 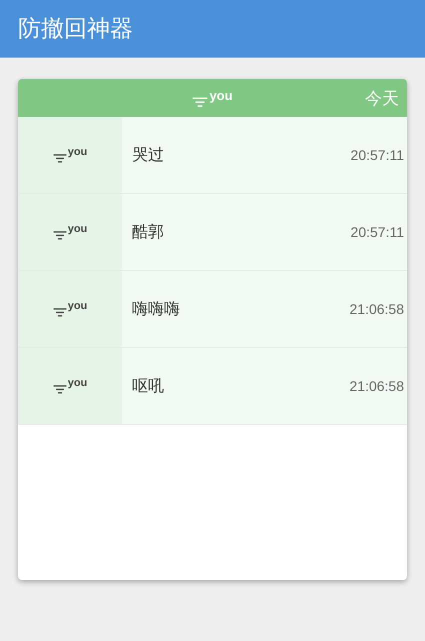 I want to click on date-label: 今天, so click(x=382, y=99).